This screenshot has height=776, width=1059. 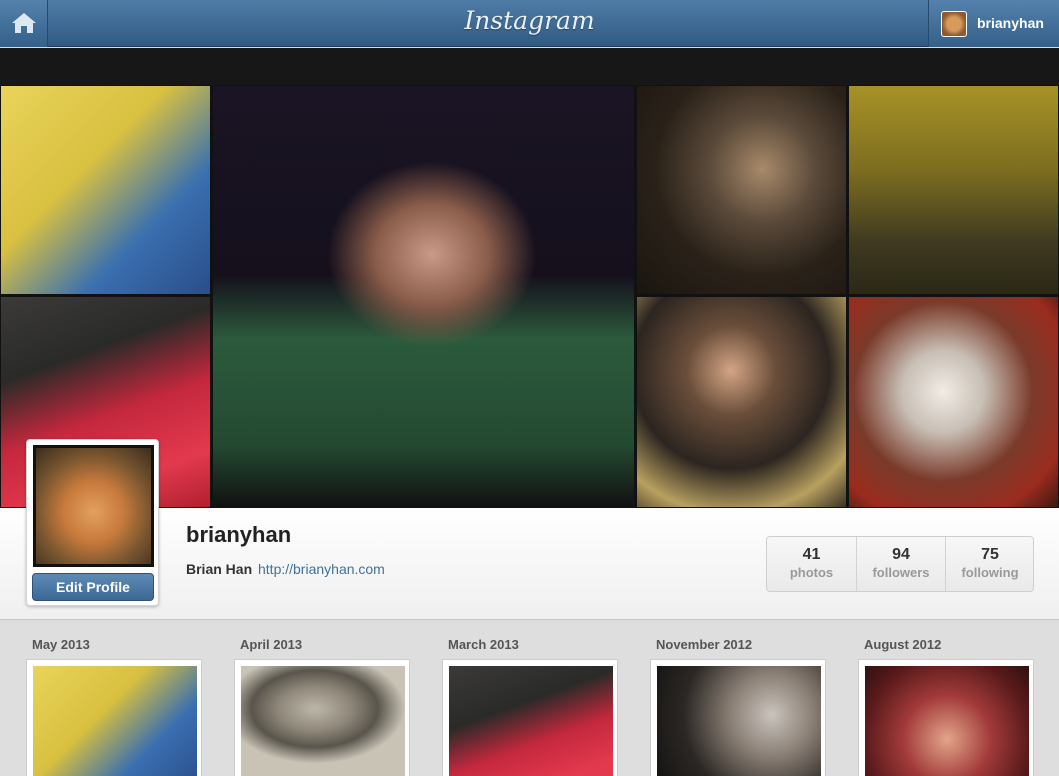 What do you see at coordinates (811, 554) in the screenshot?
I see `stat-value: 41` at bounding box center [811, 554].